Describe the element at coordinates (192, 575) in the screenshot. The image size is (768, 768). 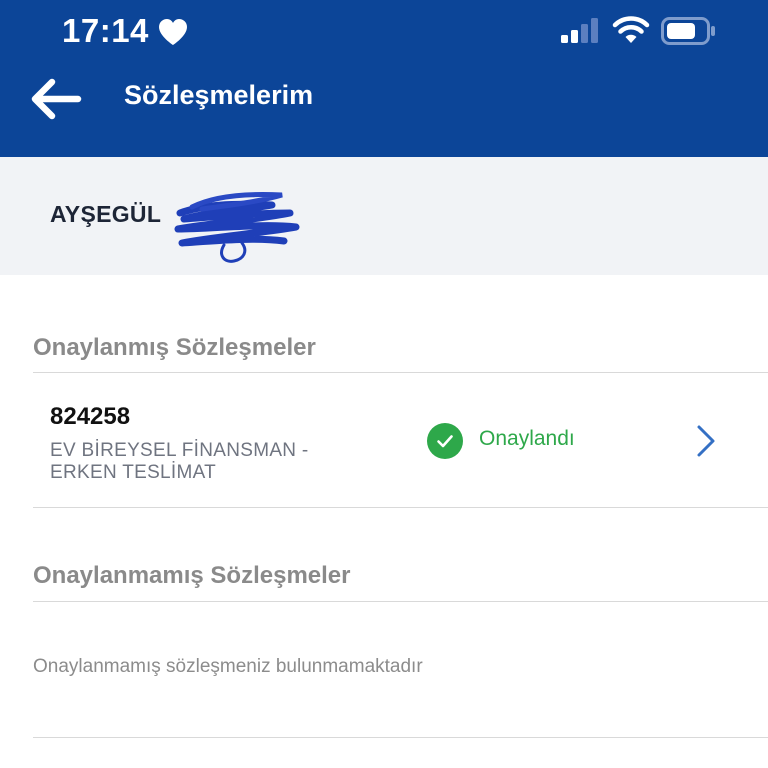
I see `unapproved-contracts-title: Onaylanmamış Sözleşmeler` at that location.